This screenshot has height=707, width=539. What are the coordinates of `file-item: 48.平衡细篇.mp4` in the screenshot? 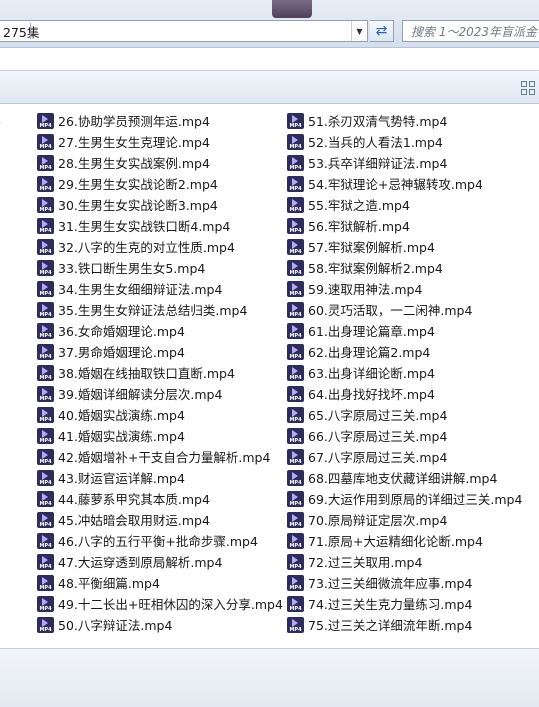 It's located at (160, 582).